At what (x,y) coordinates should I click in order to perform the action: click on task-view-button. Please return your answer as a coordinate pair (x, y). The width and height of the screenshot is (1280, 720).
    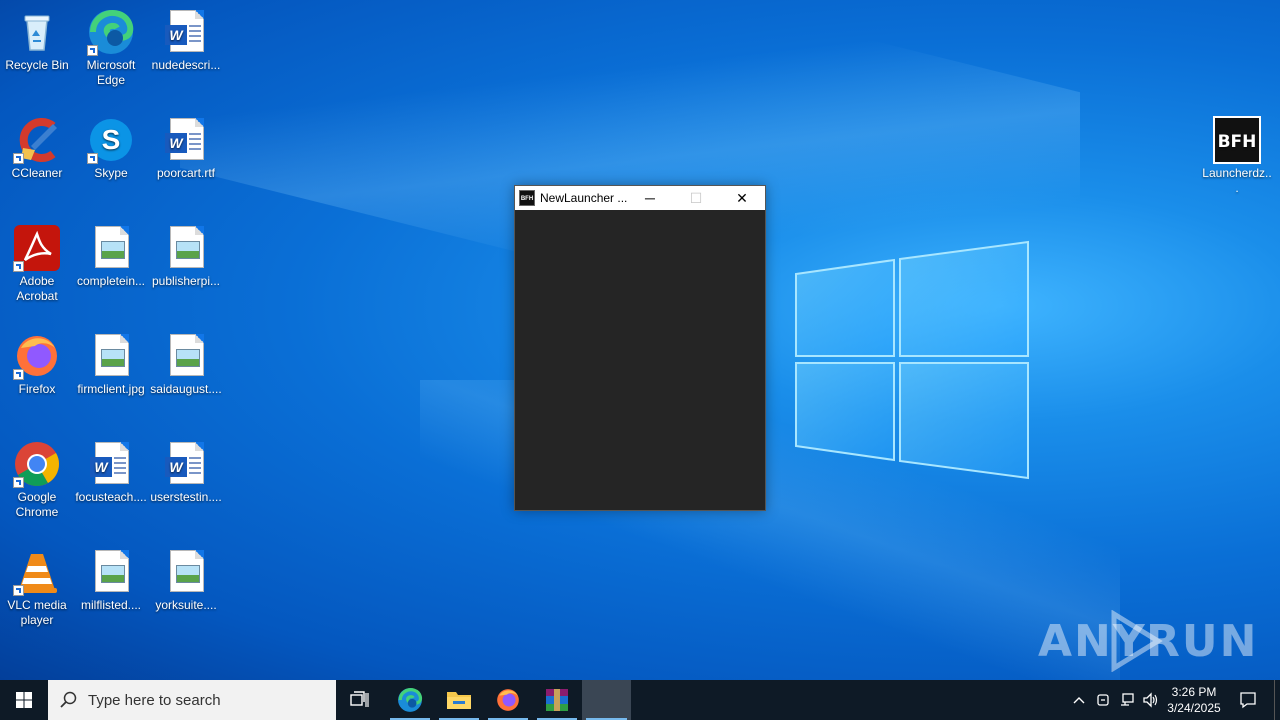
    Looking at the image, I should click on (360, 700).